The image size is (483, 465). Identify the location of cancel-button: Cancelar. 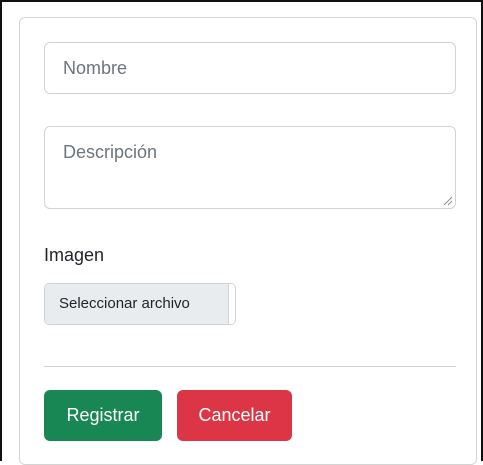
(234, 415).